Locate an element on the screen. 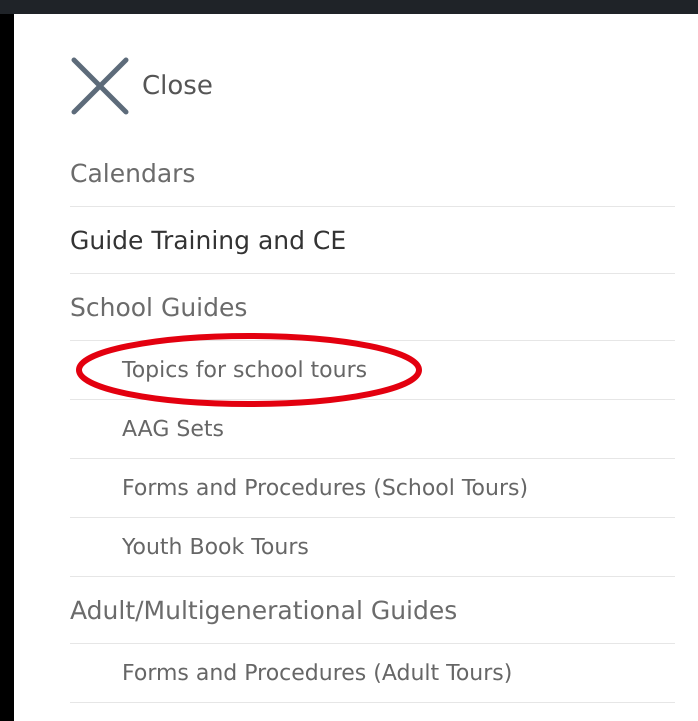 The height and width of the screenshot is (721, 698). submenu-item: Forms and Procedures (School Tours) is located at coordinates (372, 488).